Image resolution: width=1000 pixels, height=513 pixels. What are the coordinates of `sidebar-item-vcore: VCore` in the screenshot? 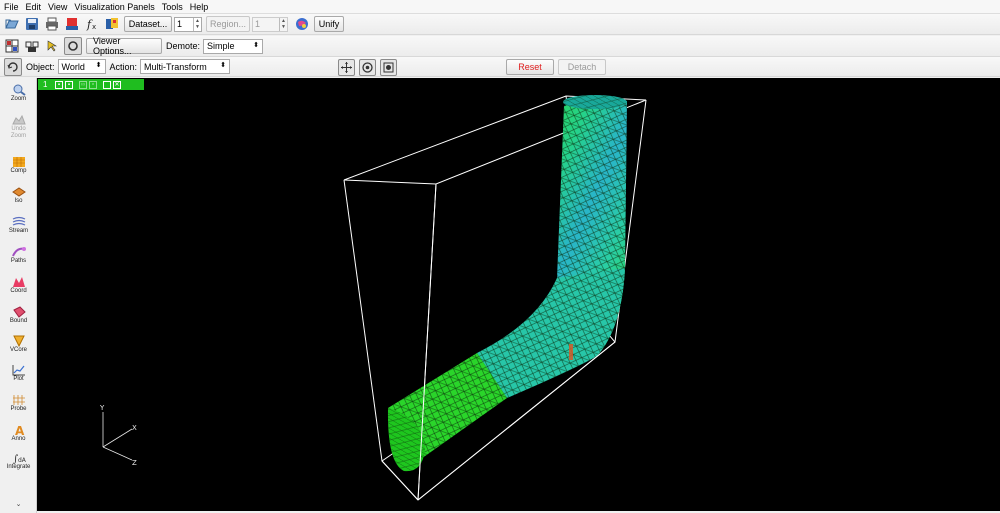 It's located at (18, 344).